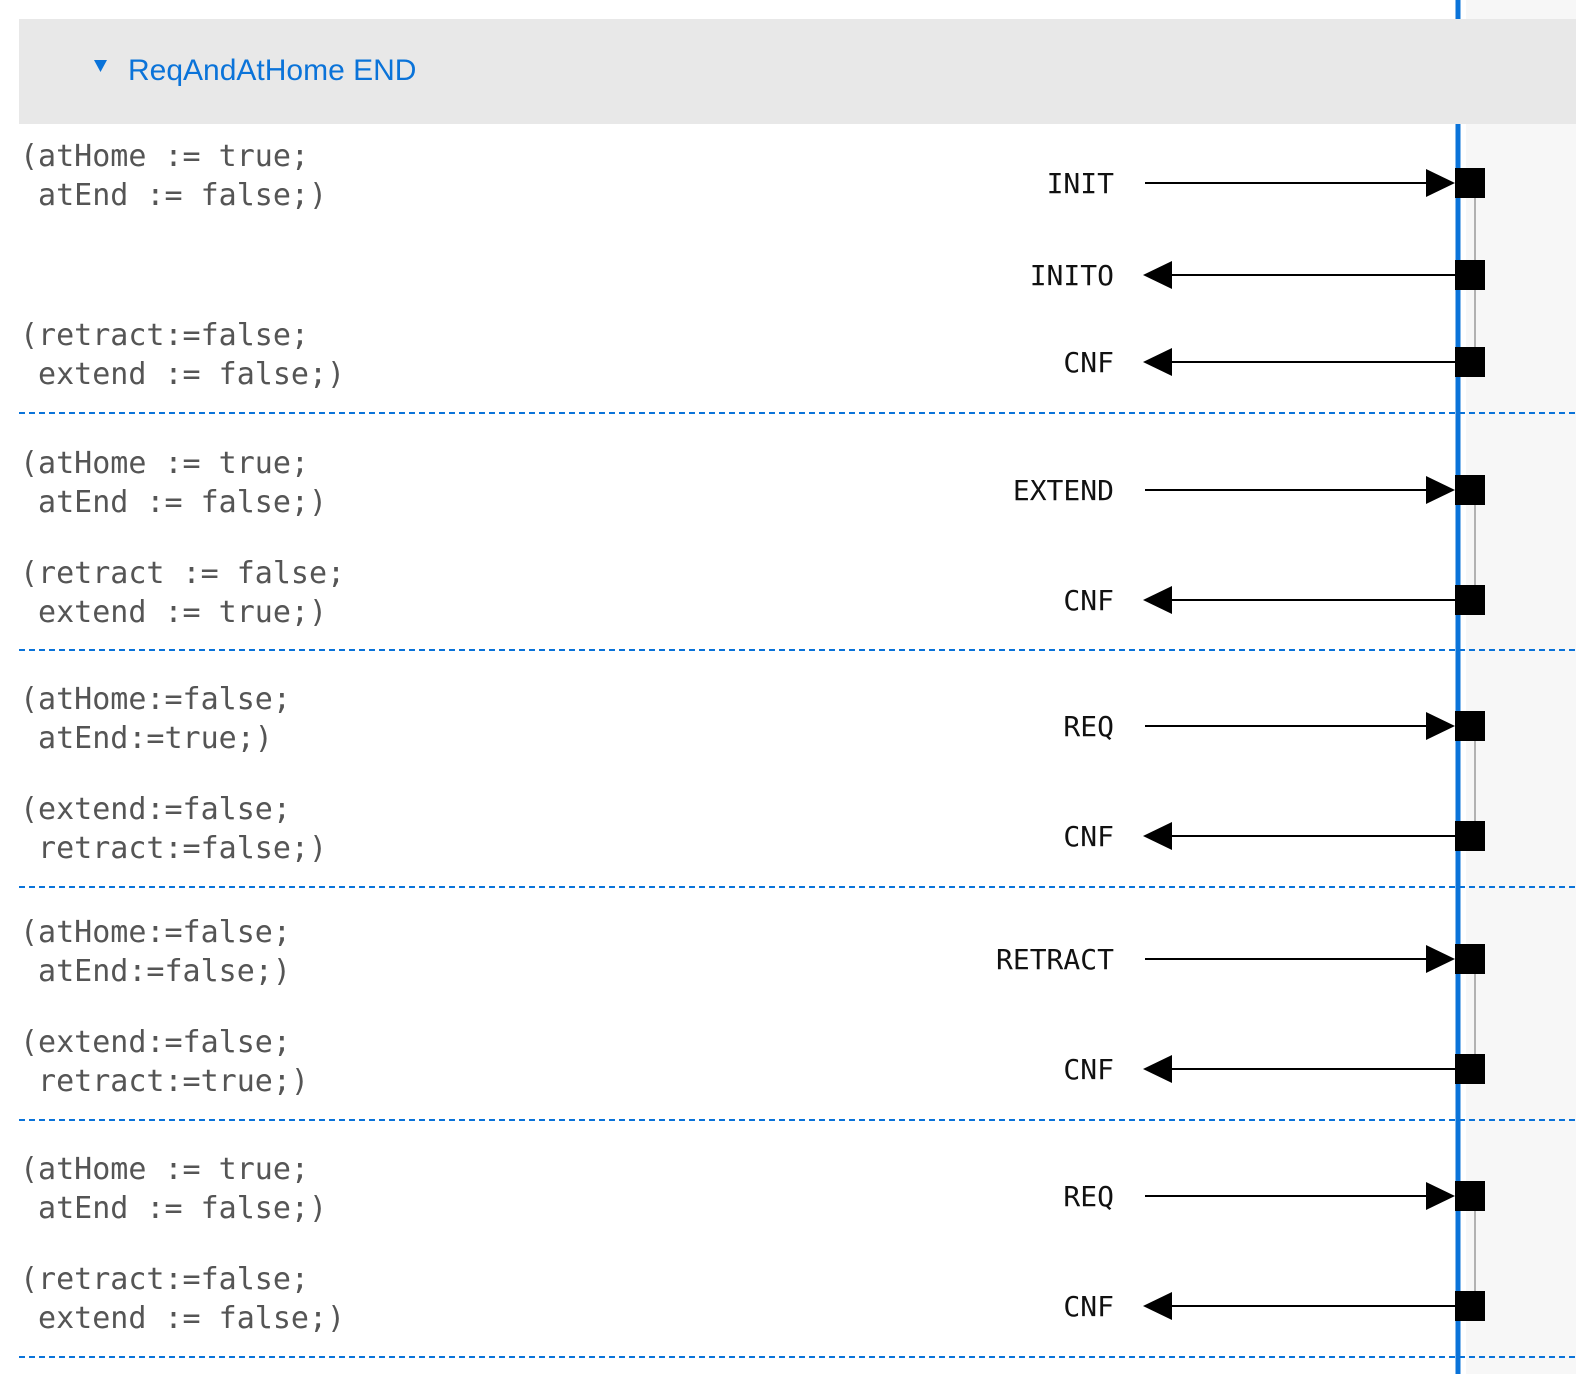 This screenshot has width=1576, height=1374. Describe the element at coordinates (752, 829) in the screenshot. I see `event-row: CNF (extend:=false; retract:=false;)` at that location.